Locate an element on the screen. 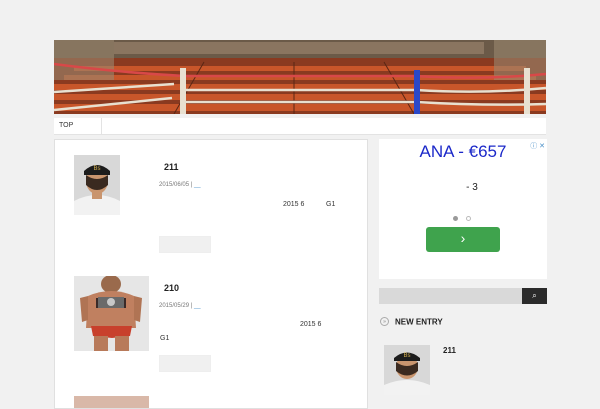 The image size is (600, 409). carousel-dot is located at coordinates (468, 218).